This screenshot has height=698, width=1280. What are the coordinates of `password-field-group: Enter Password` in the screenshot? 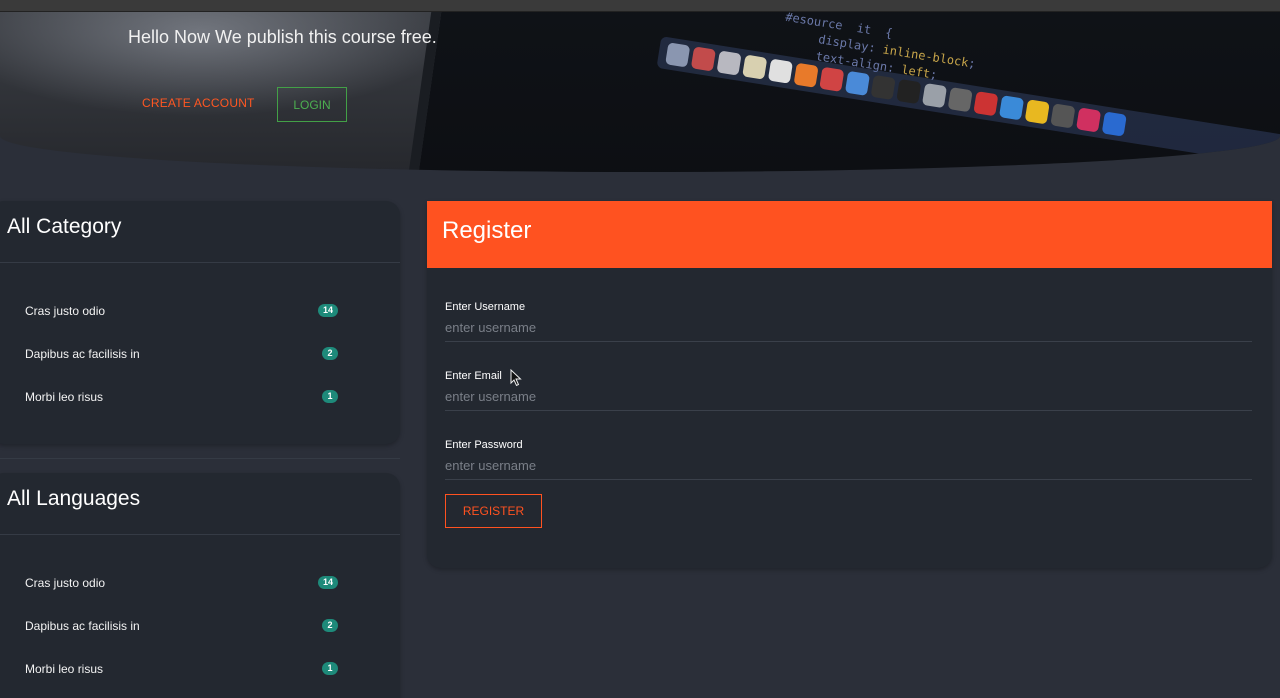 It's located at (848, 459).